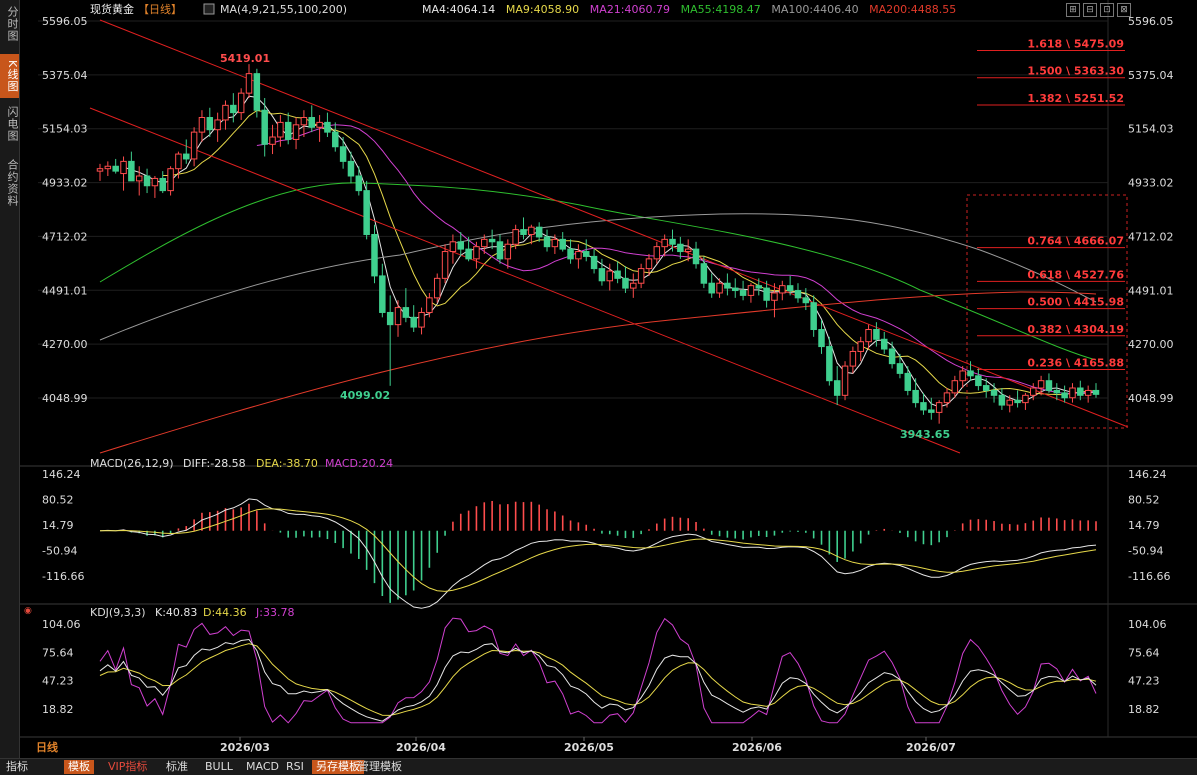 Image resolution: width=1197 pixels, height=775 pixels. What do you see at coordinates (1124, 10) in the screenshot?
I see `window-button: ⊠` at bounding box center [1124, 10].